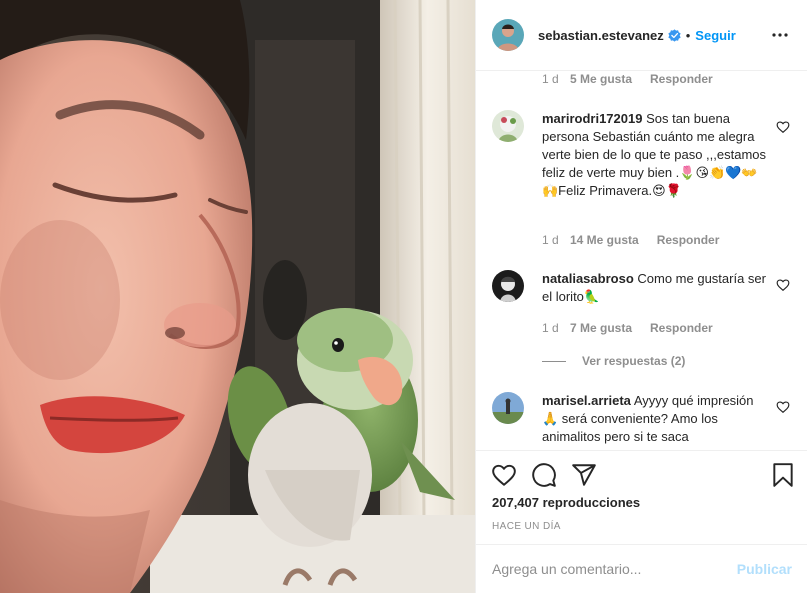 This screenshot has width=807, height=593. What do you see at coordinates (592, 118) in the screenshot?
I see `commenter-username: marirodri172019` at bounding box center [592, 118].